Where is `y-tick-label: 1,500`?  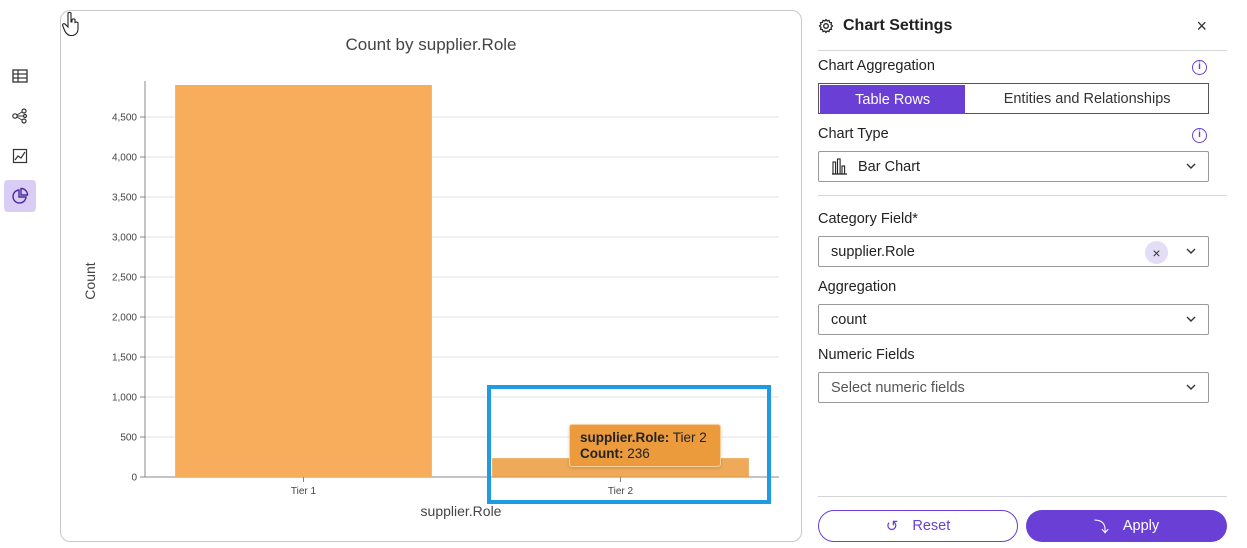
y-tick-label: 1,500 is located at coordinates (124, 358).